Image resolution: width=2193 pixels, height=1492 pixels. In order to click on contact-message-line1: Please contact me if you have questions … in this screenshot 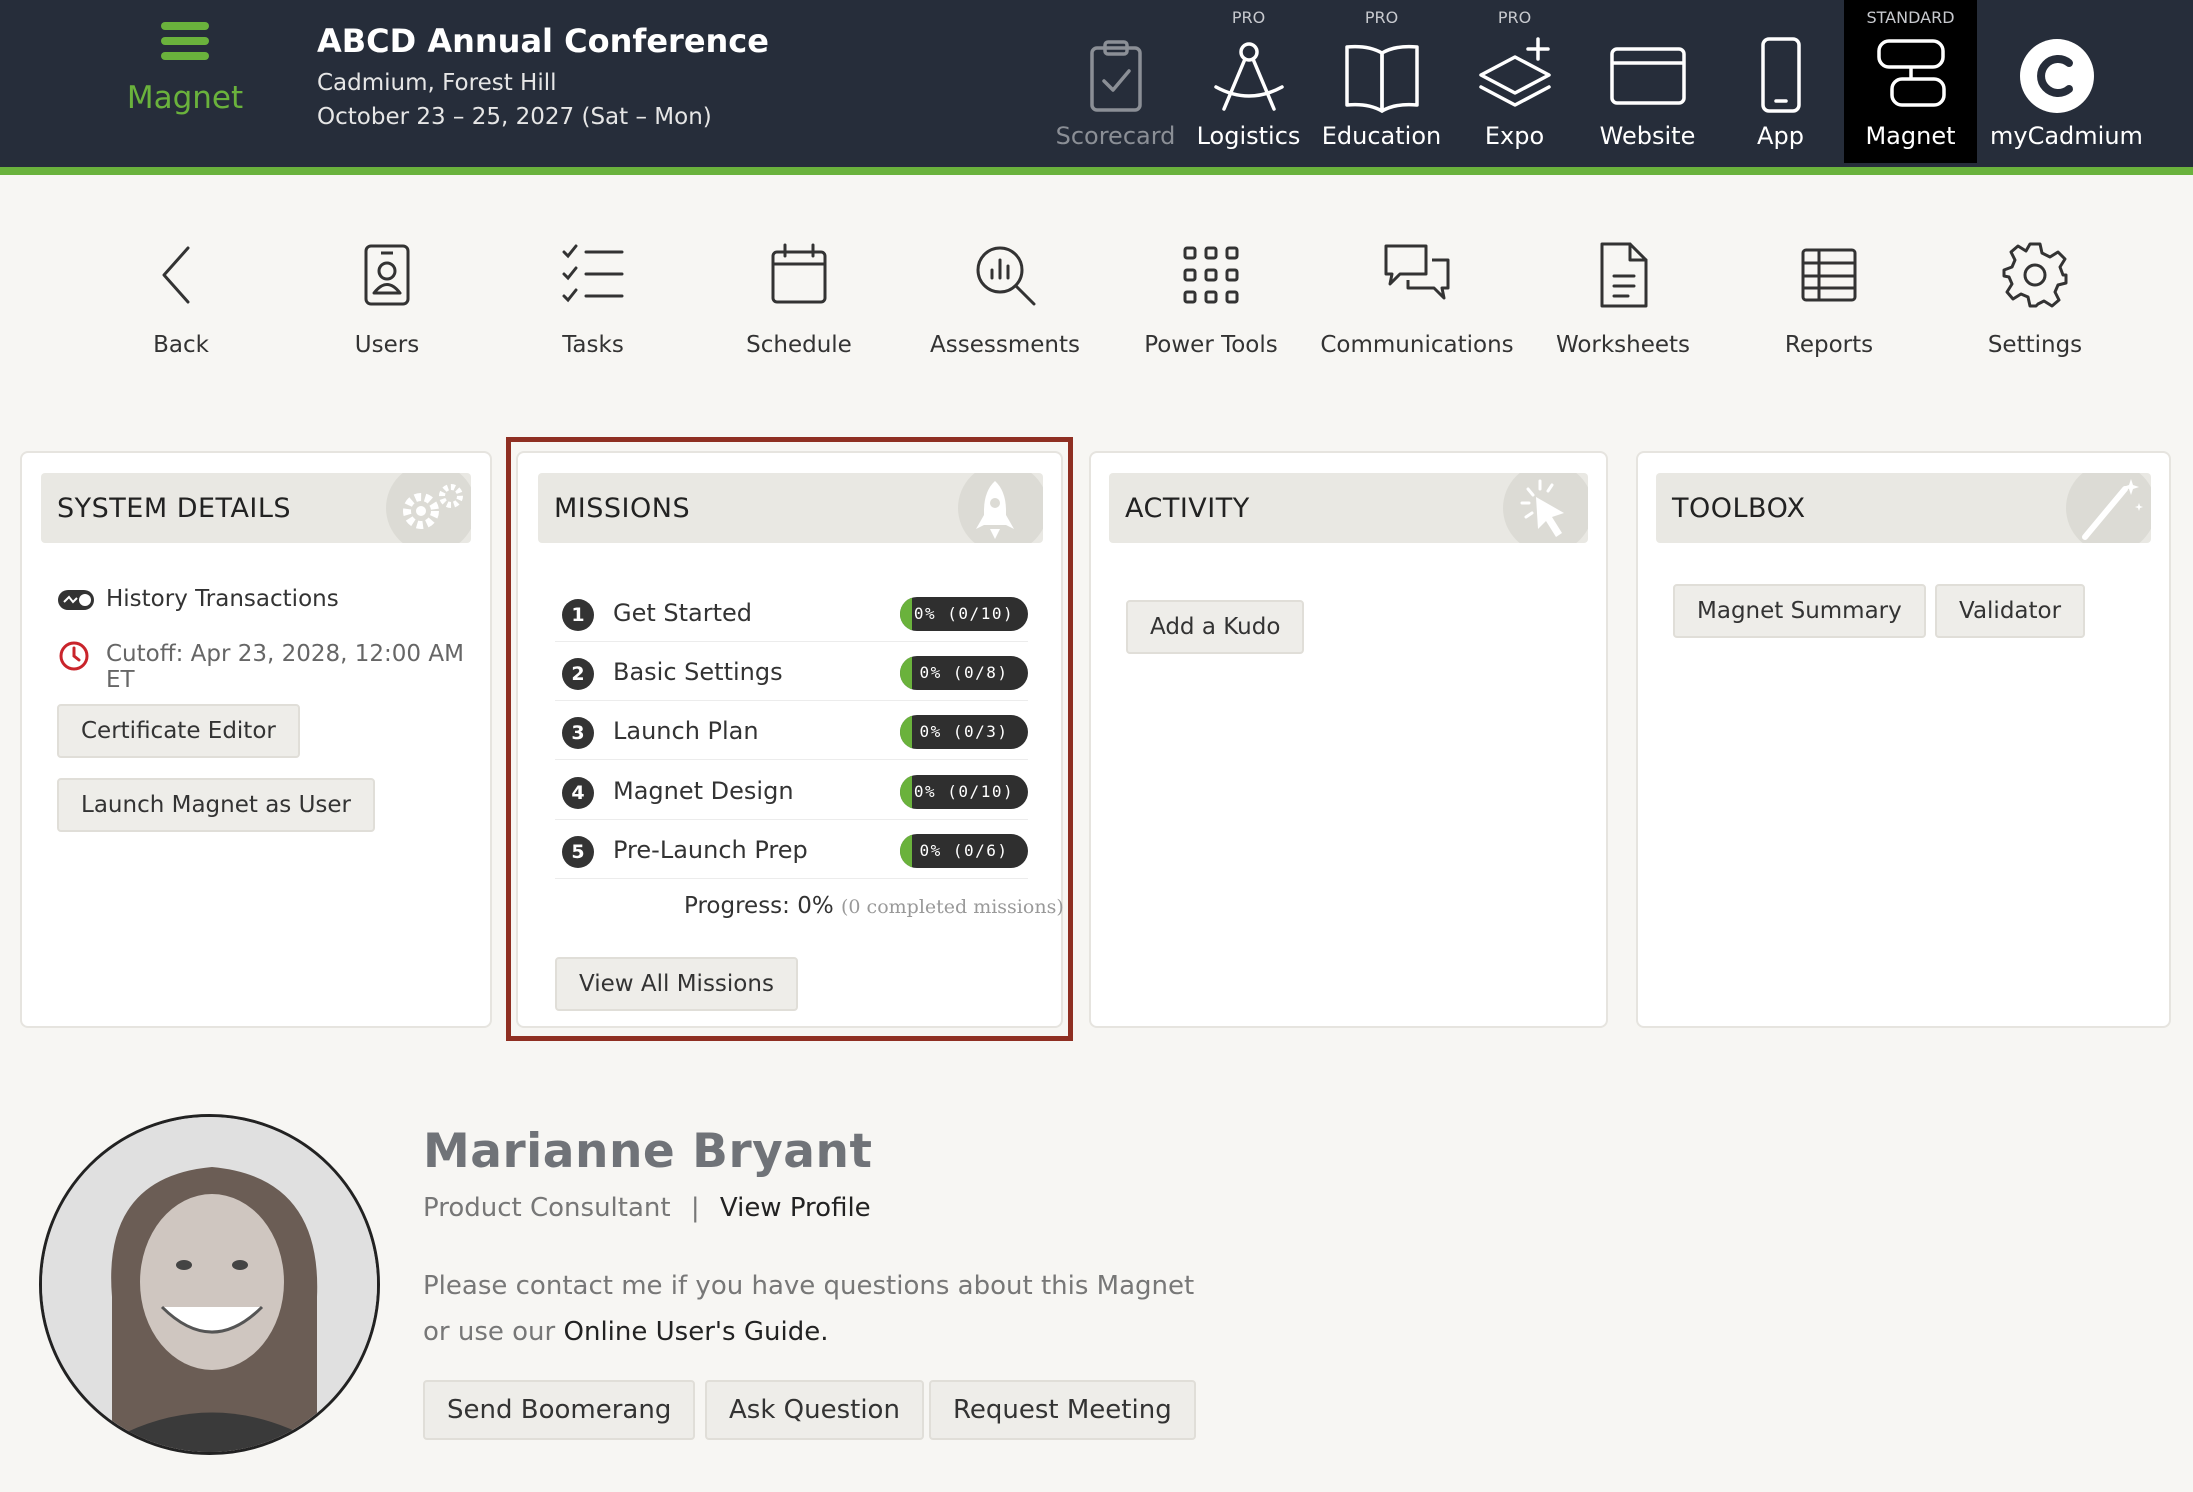, I will do `click(809, 1286)`.